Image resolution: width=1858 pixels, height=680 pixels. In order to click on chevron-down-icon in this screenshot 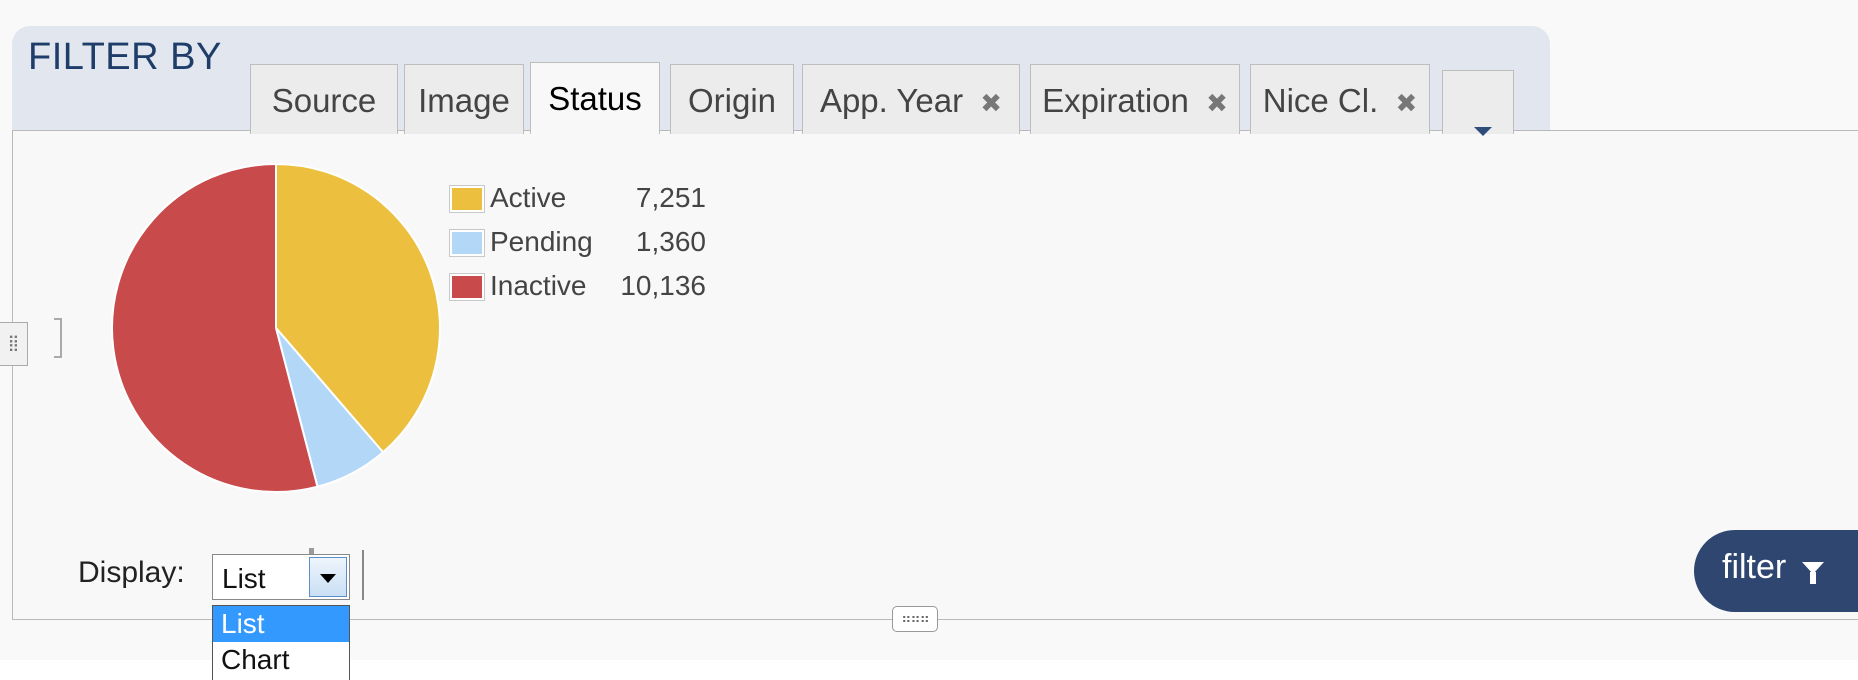, I will do `click(328, 577)`.